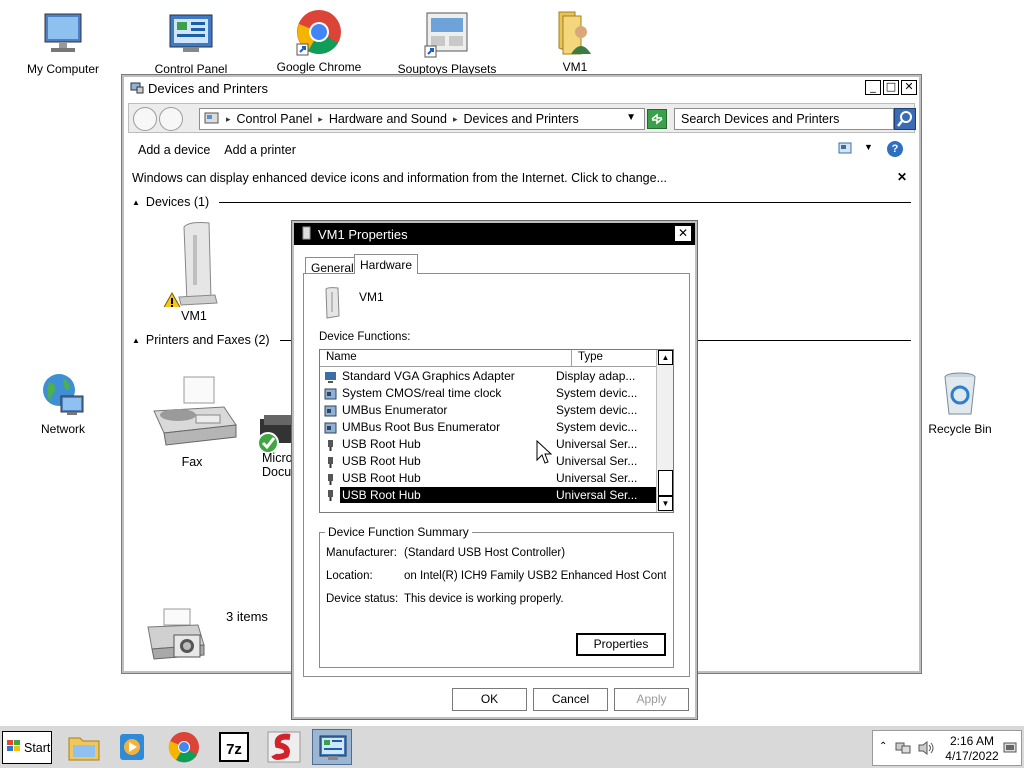 This screenshot has height=769, width=1024. Describe the element at coordinates (278, 465) in the screenshot. I see `printer-label-truncated: Micro Docum` at that location.